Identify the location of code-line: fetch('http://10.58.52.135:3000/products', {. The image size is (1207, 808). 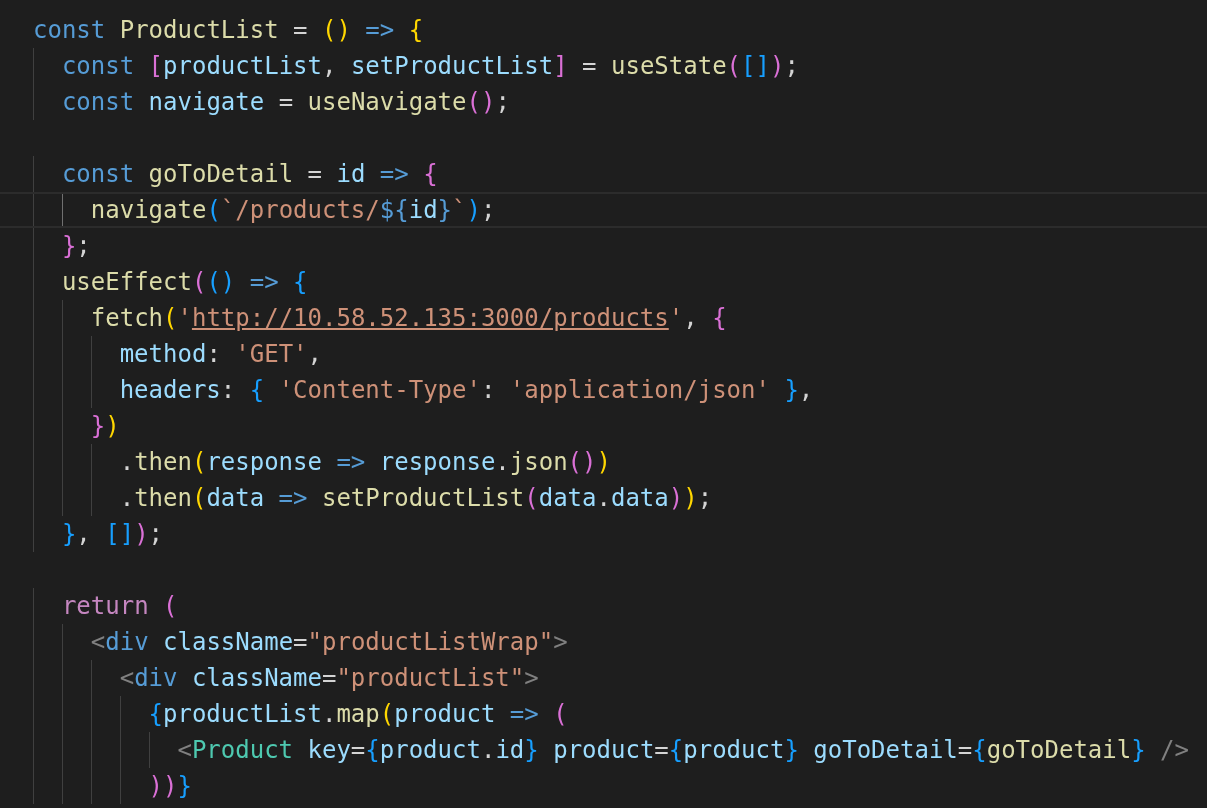
(603, 318).